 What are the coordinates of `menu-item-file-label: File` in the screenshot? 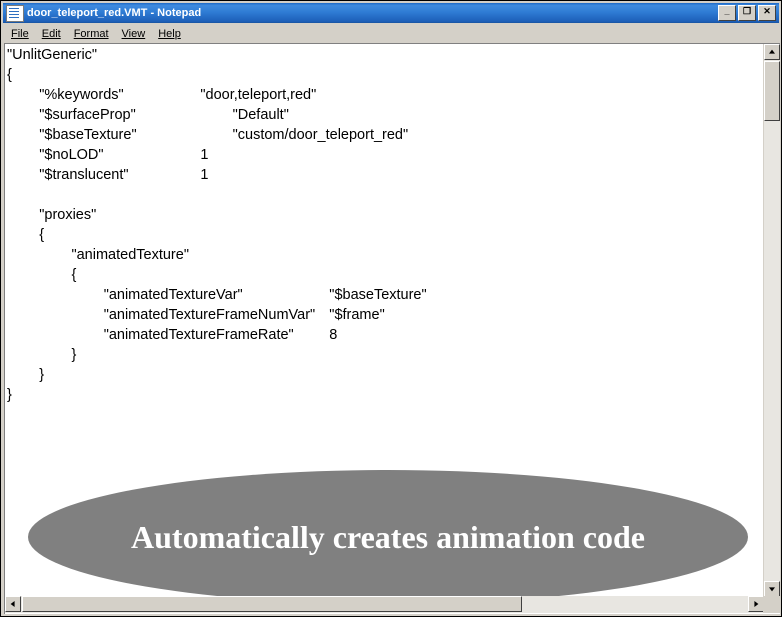 It's located at (20, 33).